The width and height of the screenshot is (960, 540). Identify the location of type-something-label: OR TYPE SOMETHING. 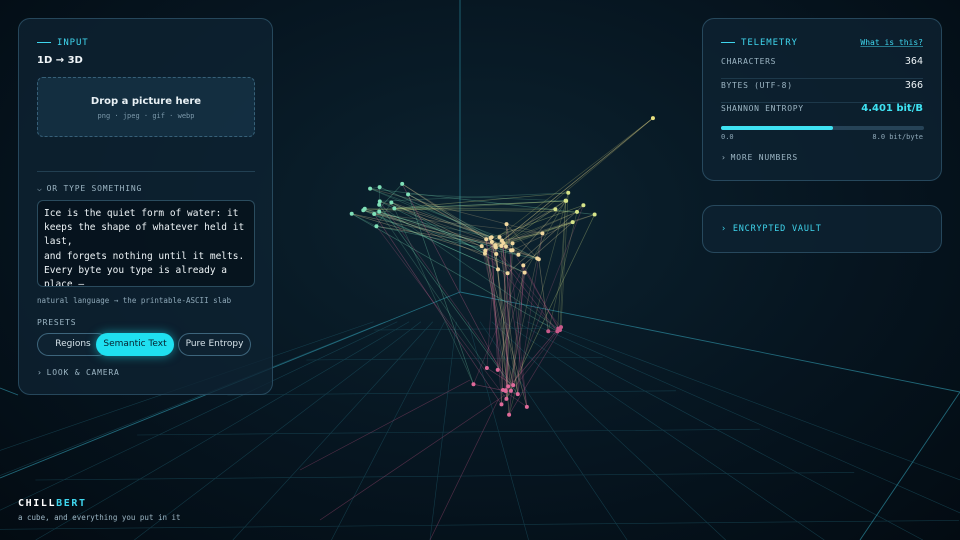
(94, 188).